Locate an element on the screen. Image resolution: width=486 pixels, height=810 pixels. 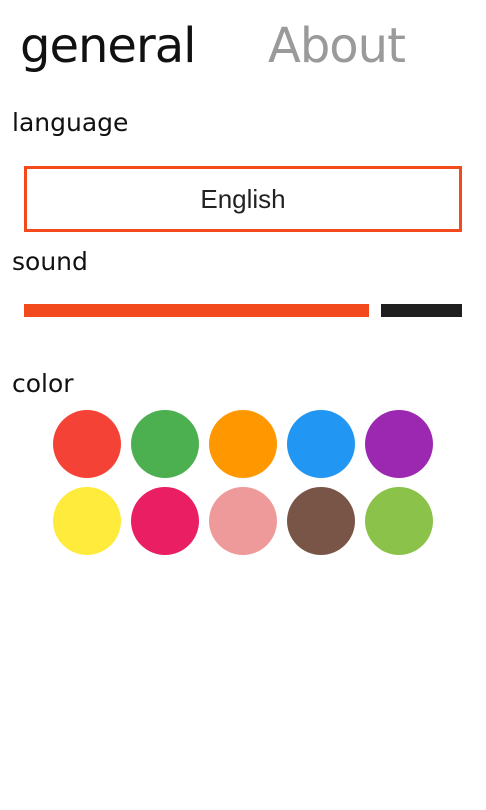
pivot-header: general About is located at coordinates (243, 49).